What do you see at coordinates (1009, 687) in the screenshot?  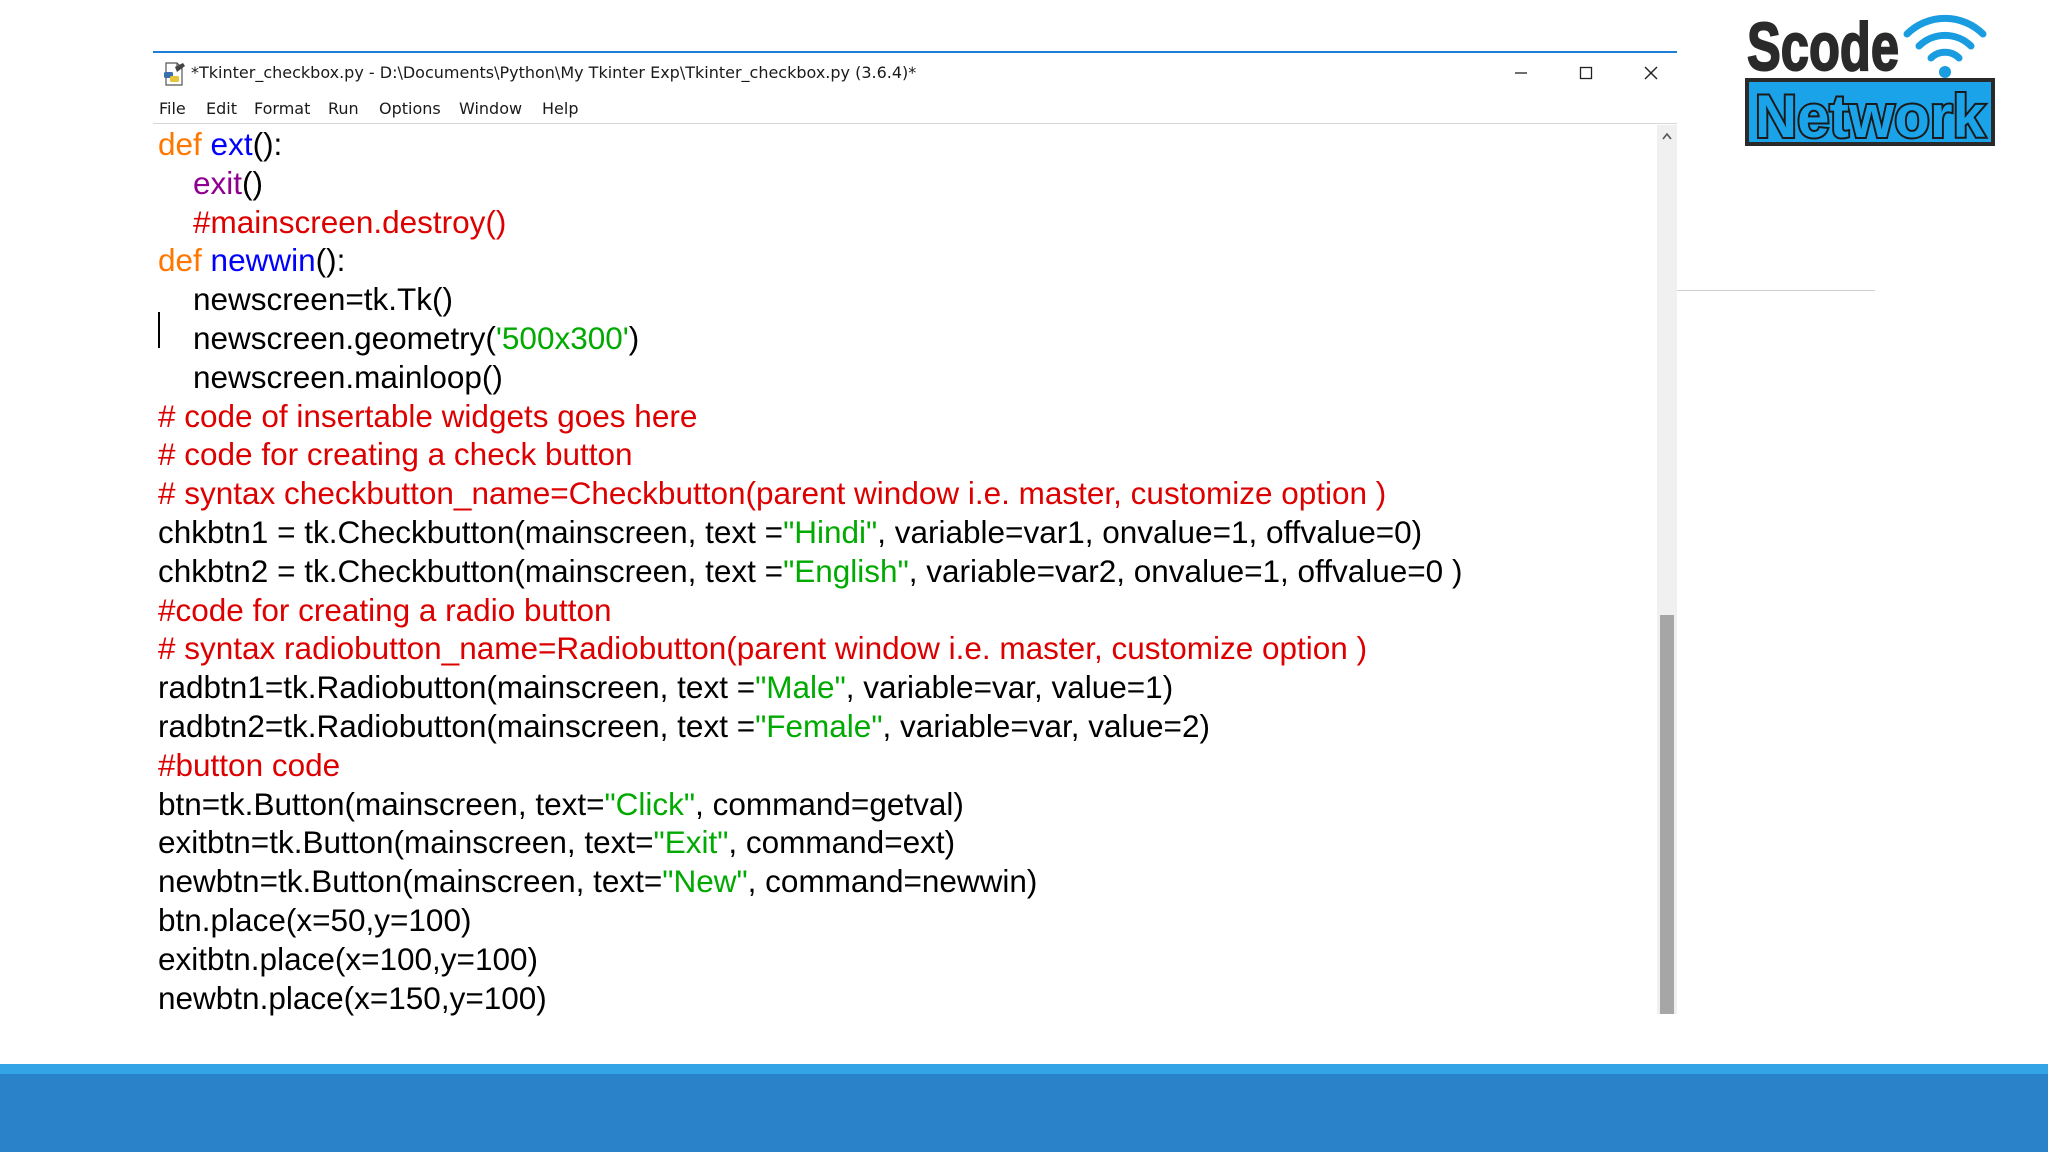 I see `code-token: , variable=var, value=1)` at bounding box center [1009, 687].